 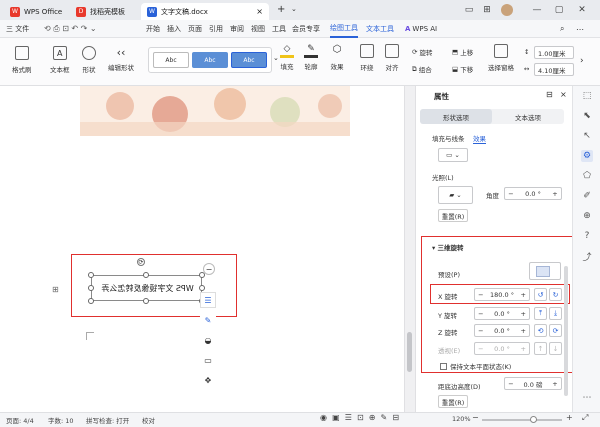 What do you see at coordinates (422, 52) in the screenshot?
I see `rotate-button: ⟳ 旋转` at bounding box center [422, 52].